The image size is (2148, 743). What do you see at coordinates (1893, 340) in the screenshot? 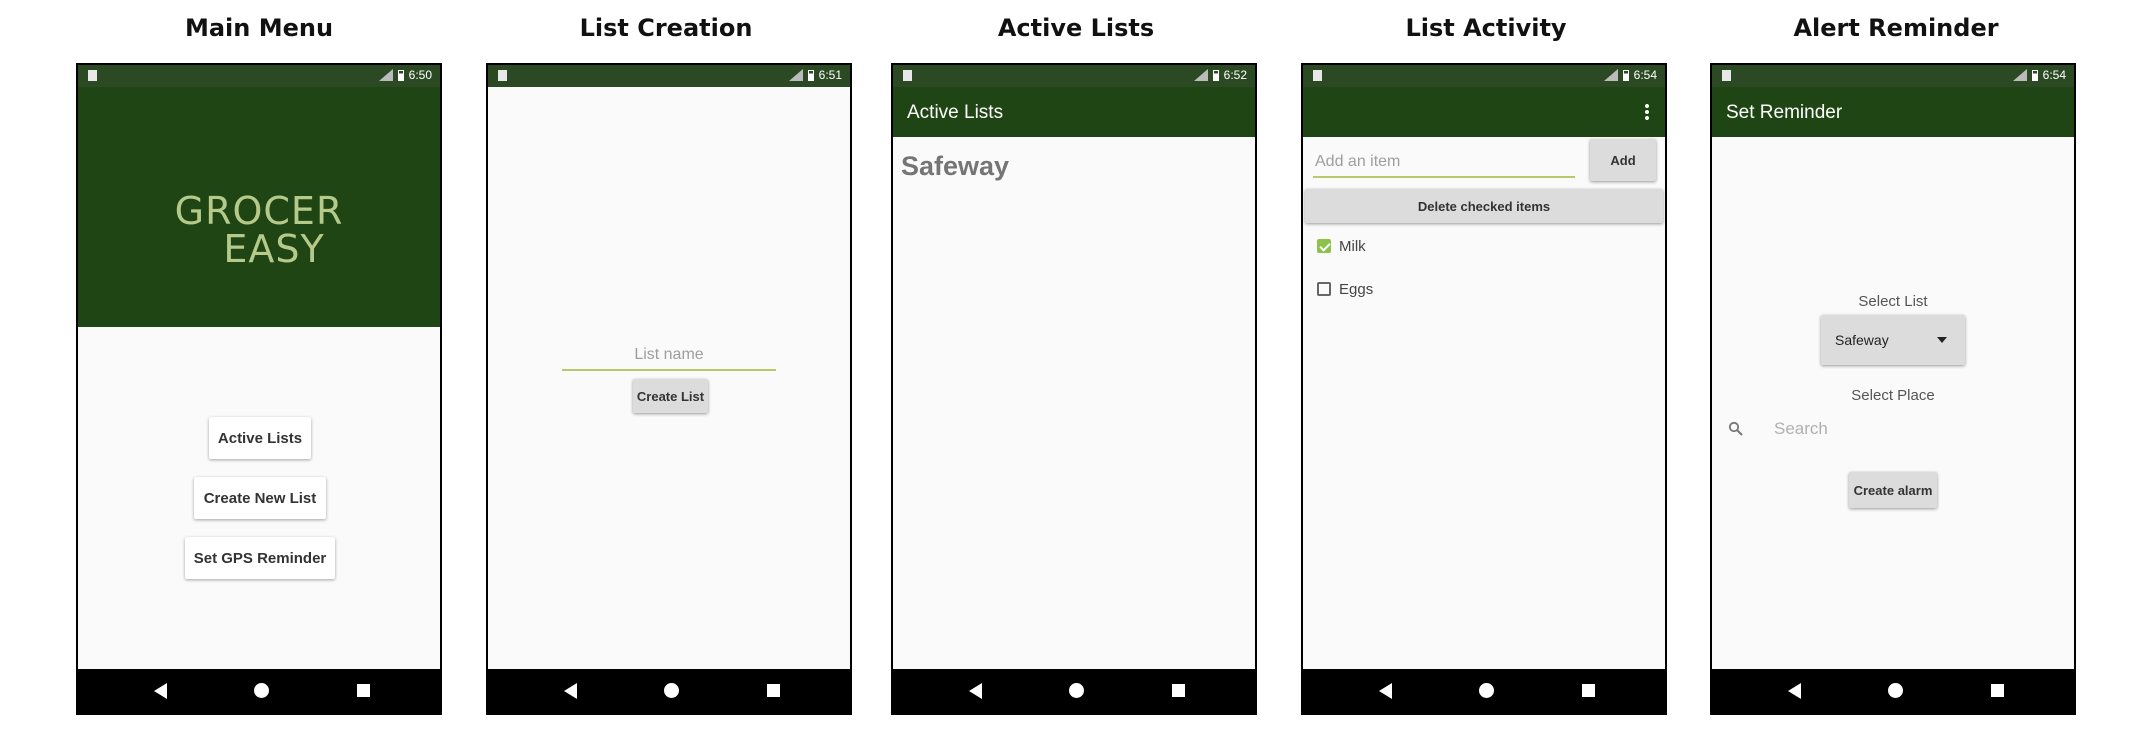
I see `list-dropdown: Safeway` at bounding box center [1893, 340].